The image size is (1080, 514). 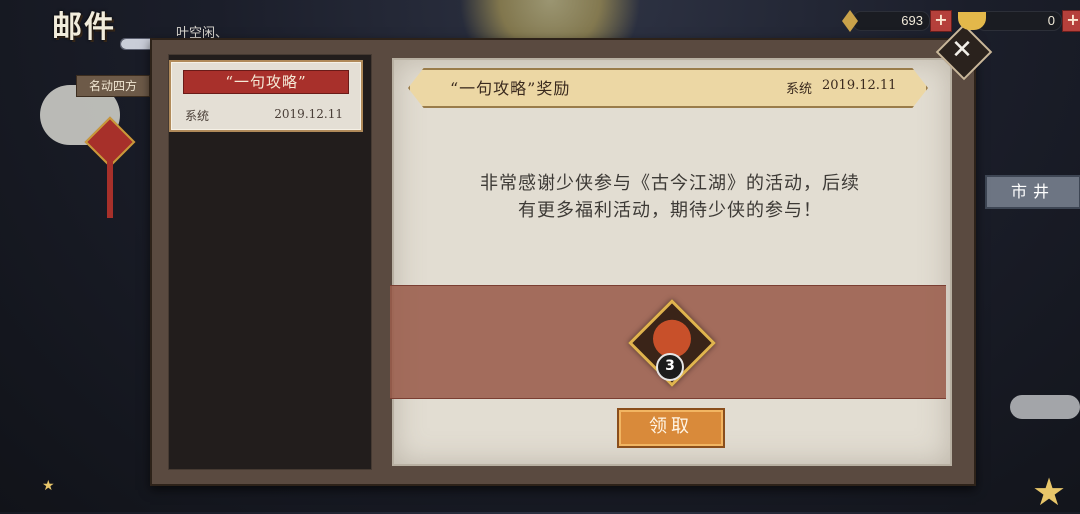 I want to click on mail-sender: 系统, so click(x=799, y=89).